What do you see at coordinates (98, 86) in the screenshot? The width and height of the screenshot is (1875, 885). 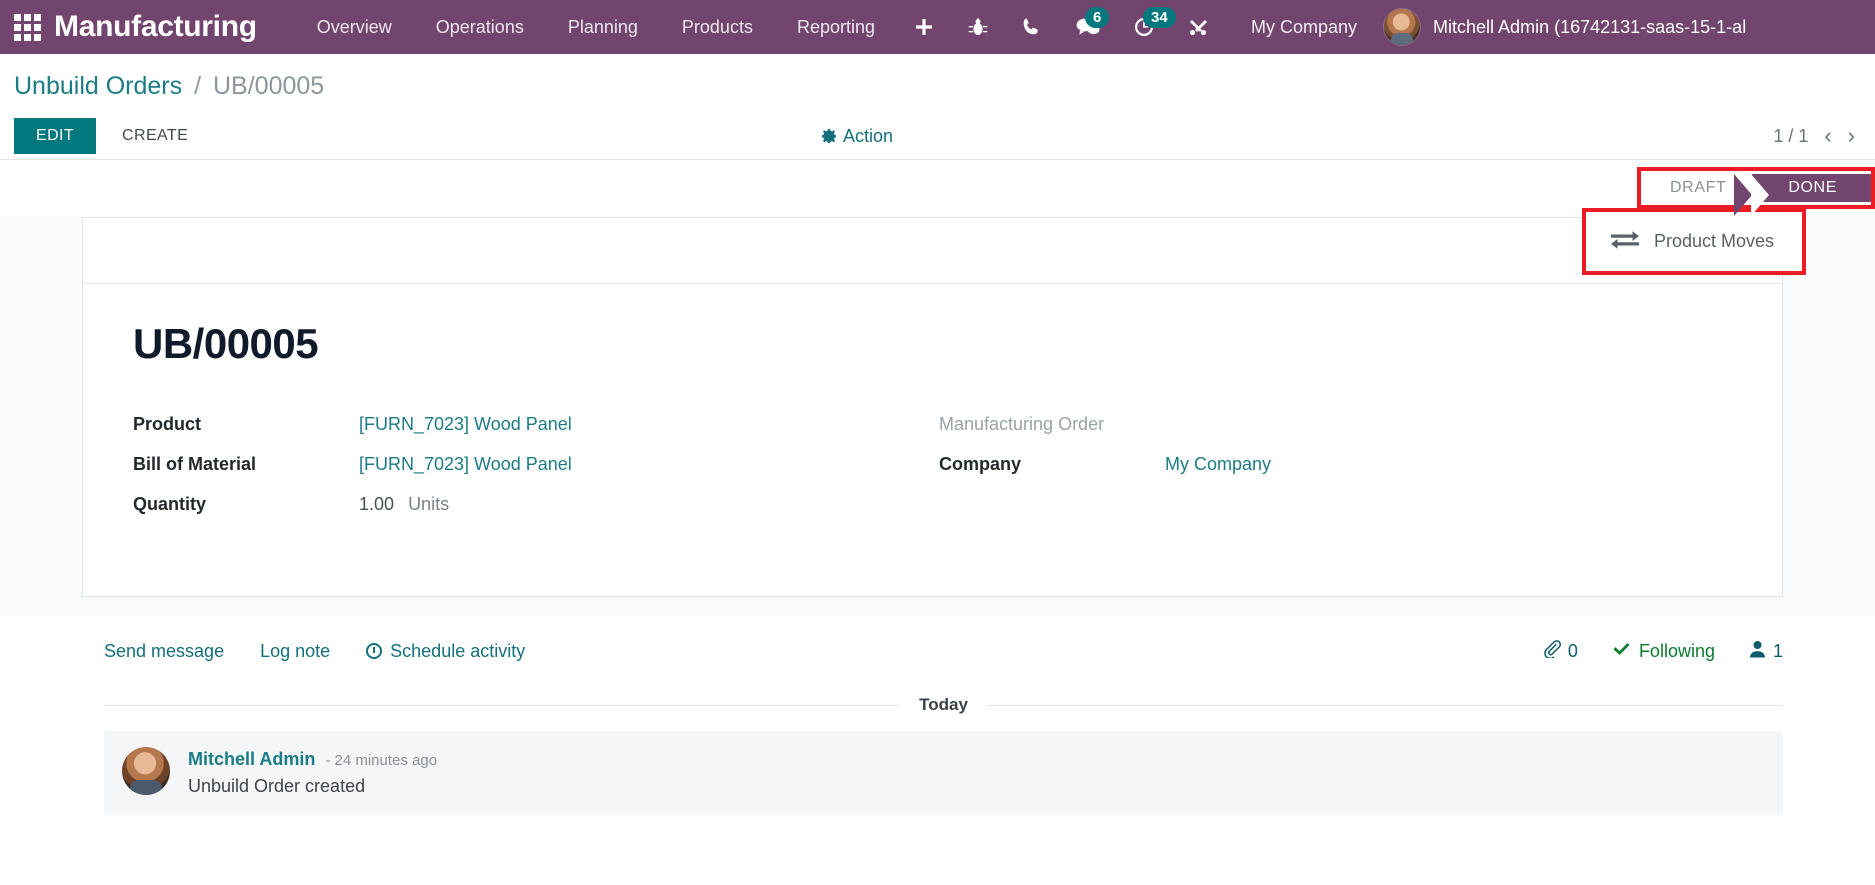 I see `breadcrumb-parent: Unbuild Orders` at bounding box center [98, 86].